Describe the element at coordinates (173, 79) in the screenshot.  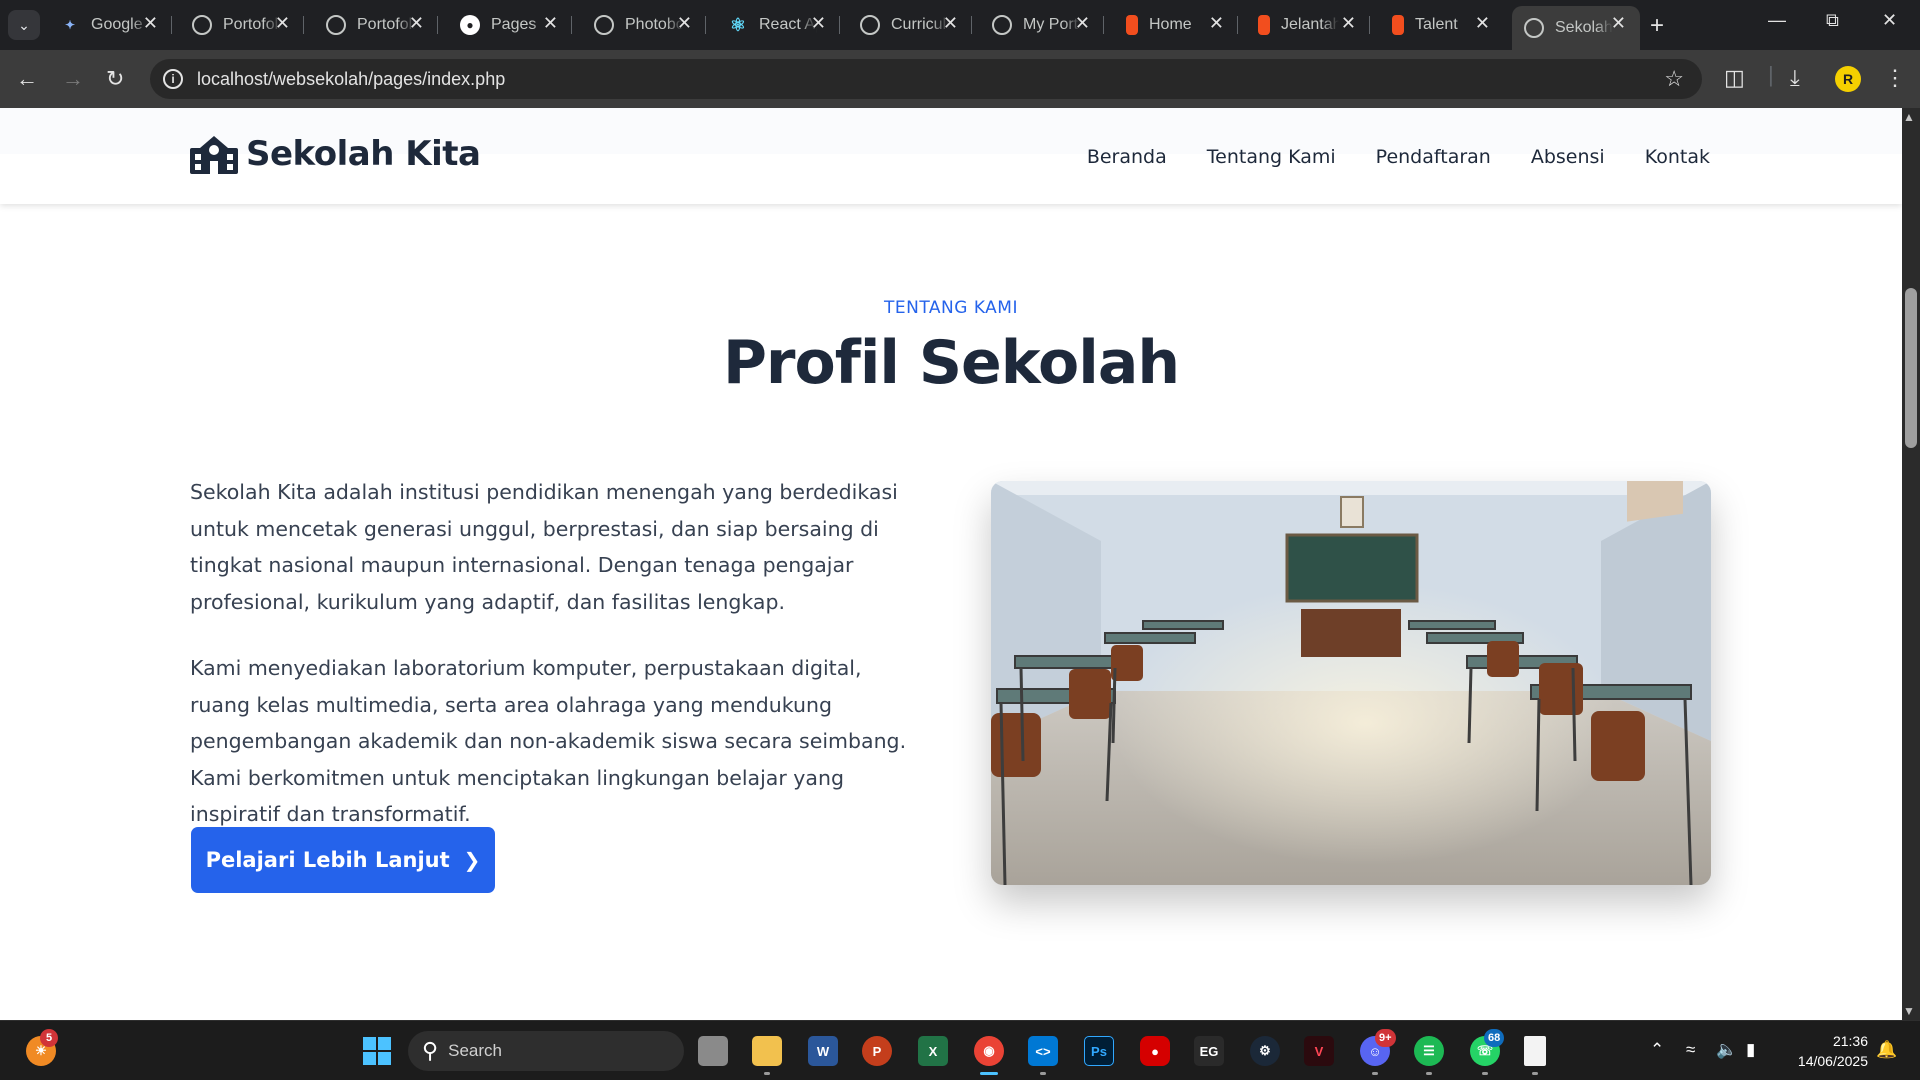
I see `site-info-icon: i` at that location.